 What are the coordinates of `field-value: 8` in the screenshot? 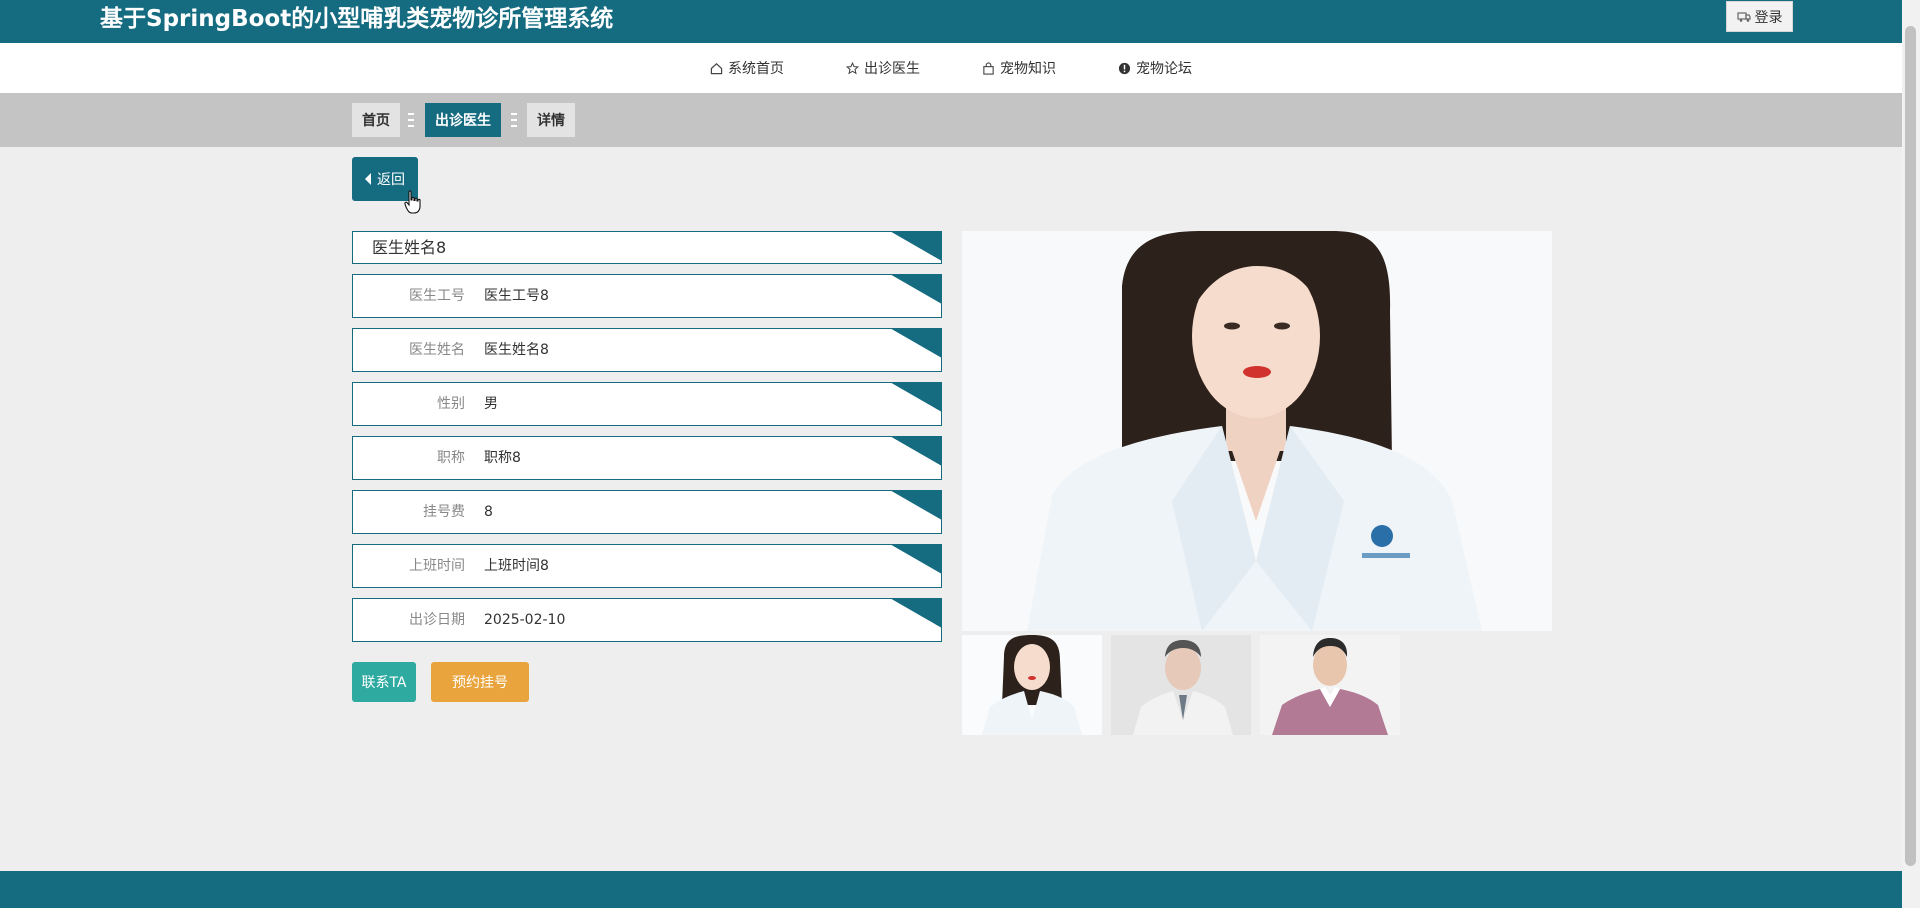 It's located at (488, 512).